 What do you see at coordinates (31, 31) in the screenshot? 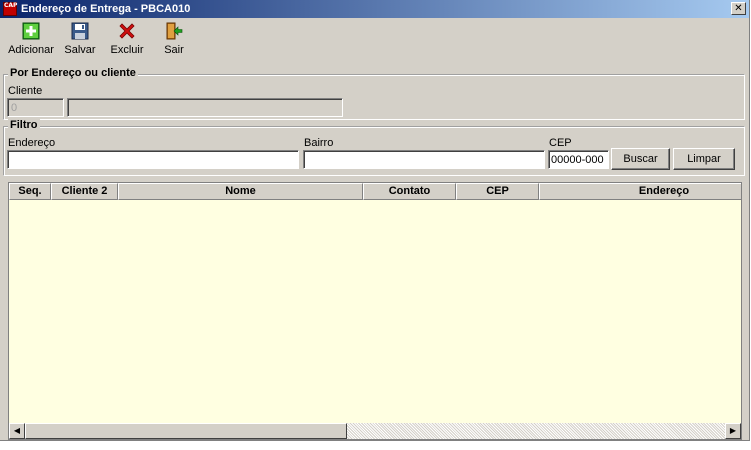
I see `add-icon` at bounding box center [31, 31].